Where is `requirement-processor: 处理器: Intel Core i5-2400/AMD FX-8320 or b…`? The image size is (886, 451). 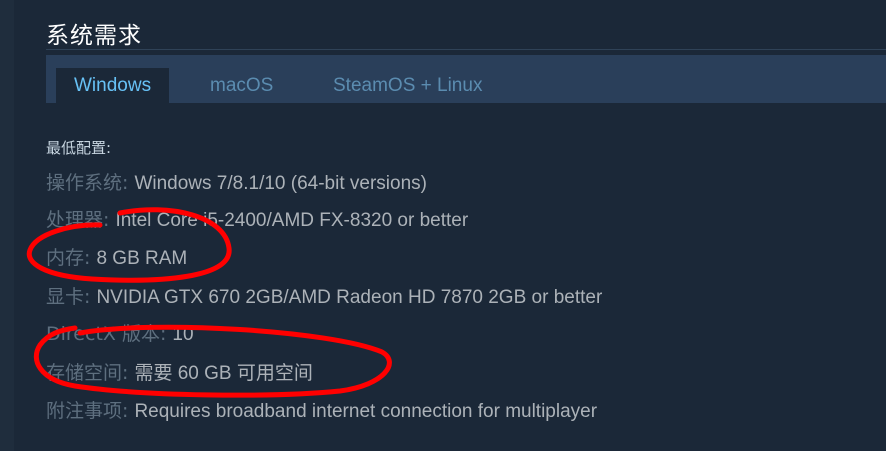 requirement-processor: 处理器: Intel Core i5-2400/AMD FX-8320 or b… is located at coordinates (257, 220).